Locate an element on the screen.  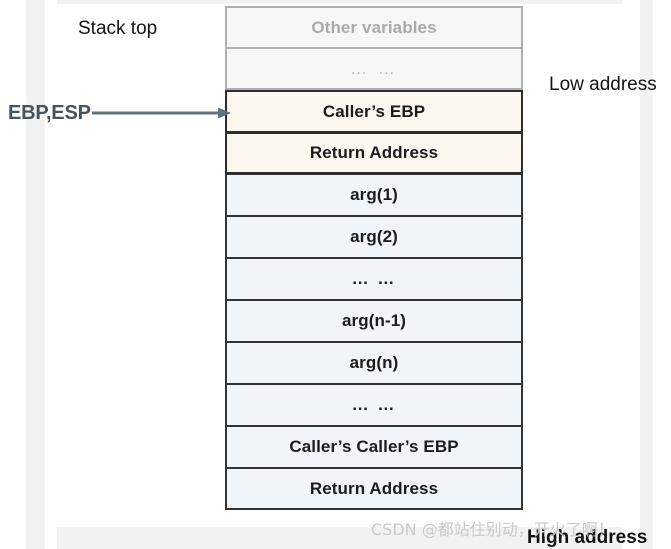
stack-row-label: arg(1) is located at coordinates (374, 194).